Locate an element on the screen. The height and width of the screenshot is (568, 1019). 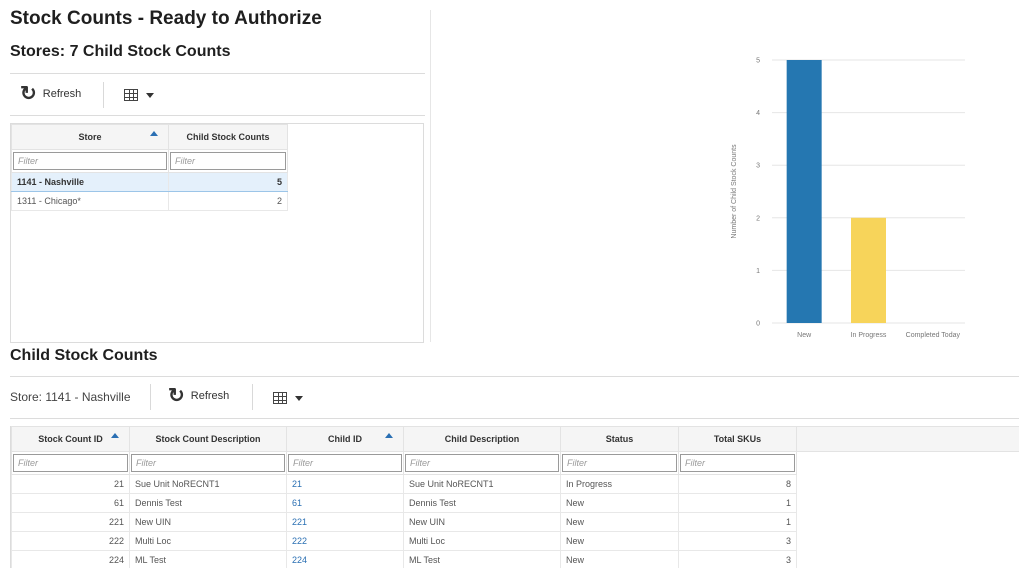
panel-divider is located at coordinates (430, 176).